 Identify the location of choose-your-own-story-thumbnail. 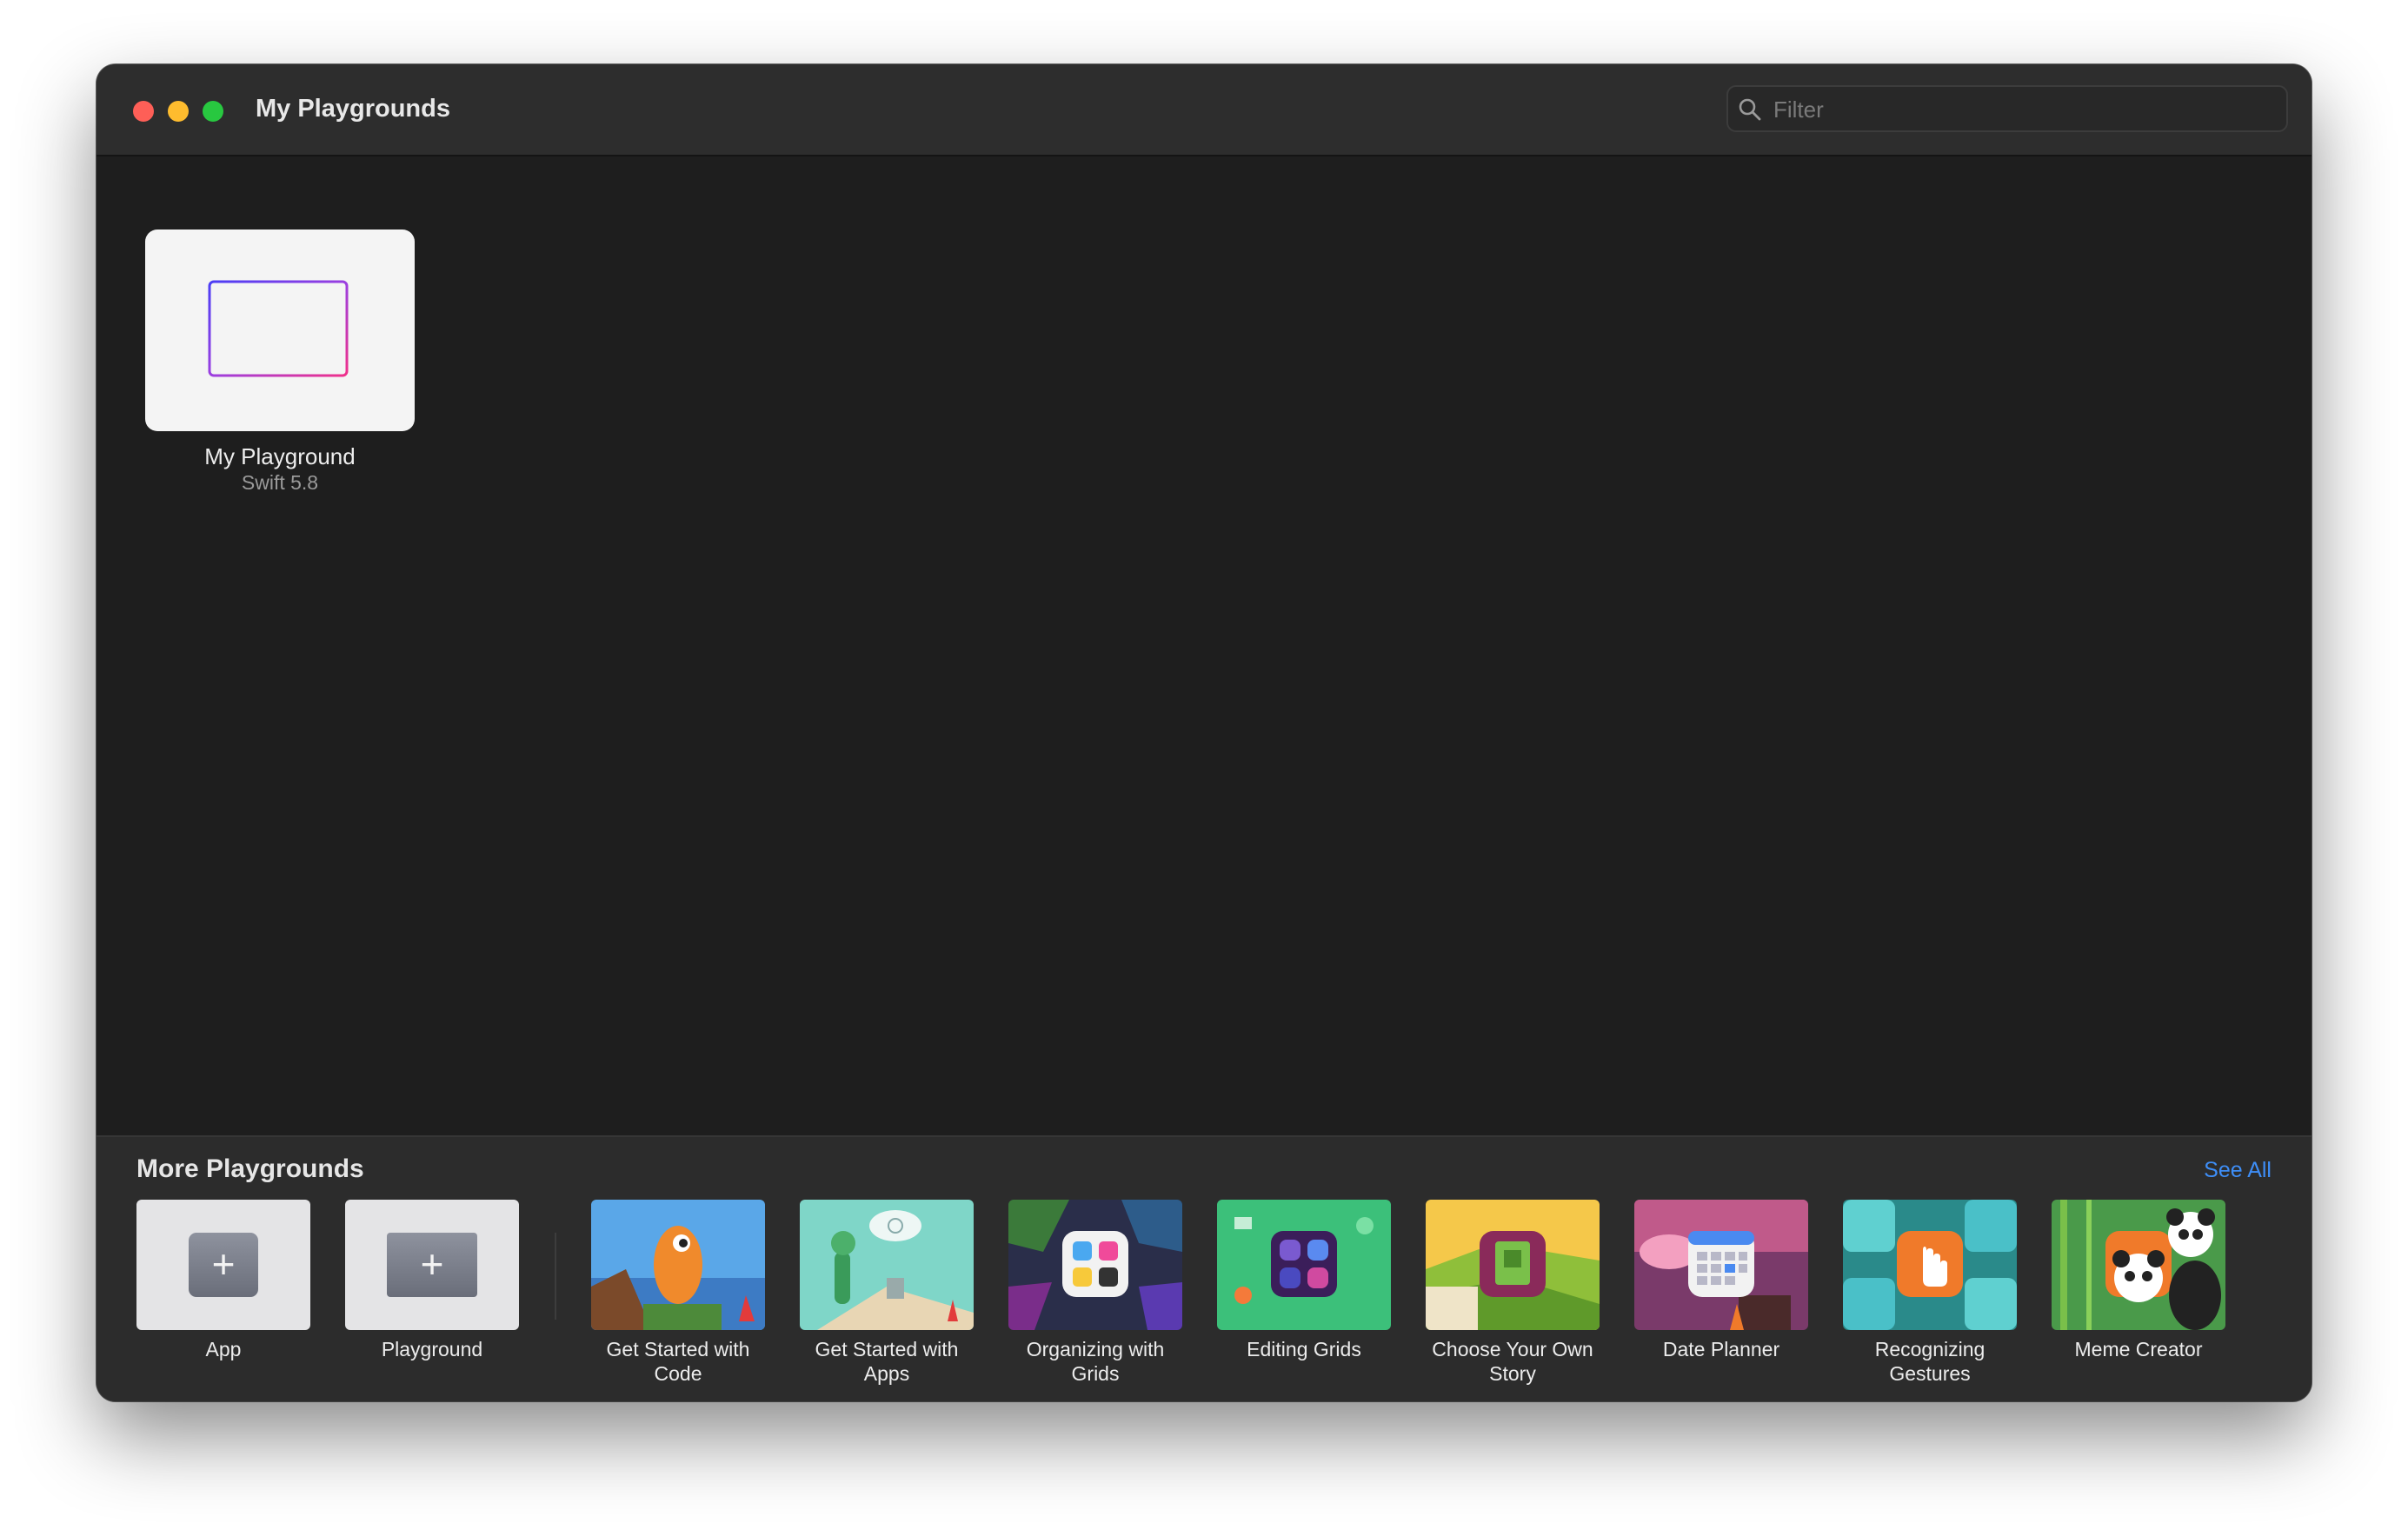
(1513, 1265).